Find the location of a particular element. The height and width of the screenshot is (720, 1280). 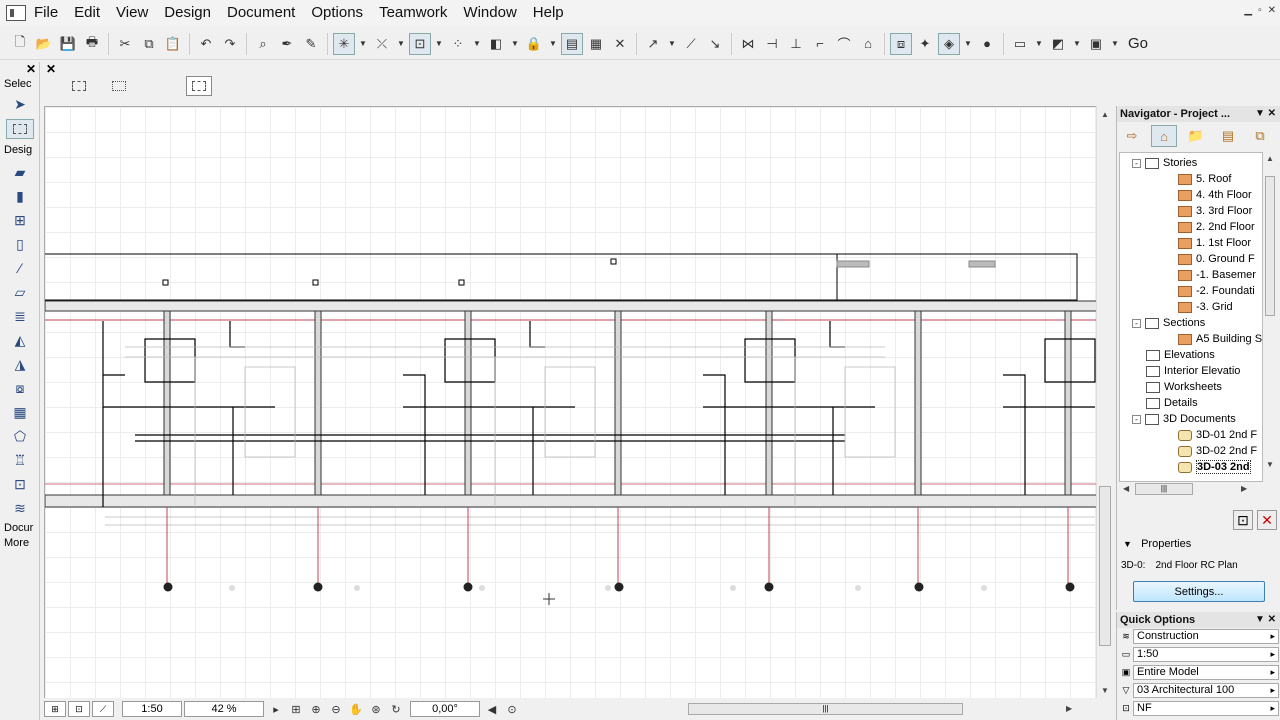

project-map-icon: ⌂ is located at coordinates (1164, 136).